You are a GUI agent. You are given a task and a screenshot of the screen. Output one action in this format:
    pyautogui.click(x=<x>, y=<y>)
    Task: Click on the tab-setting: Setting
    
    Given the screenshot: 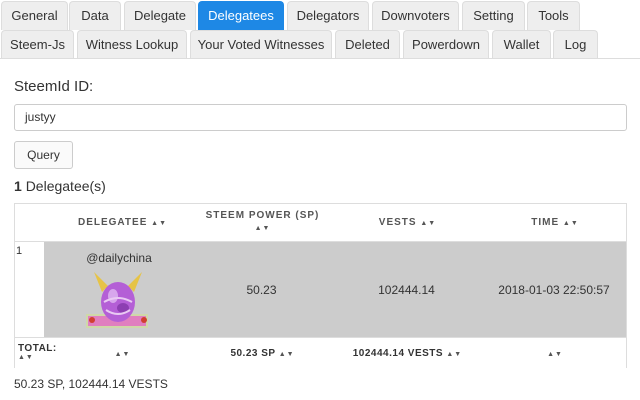 What is the action you would take?
    pyautogui.click(x=493, y=15)
    